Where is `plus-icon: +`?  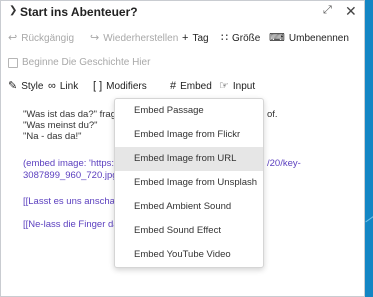
plus-icon: + is located at coordinates (185, 38).